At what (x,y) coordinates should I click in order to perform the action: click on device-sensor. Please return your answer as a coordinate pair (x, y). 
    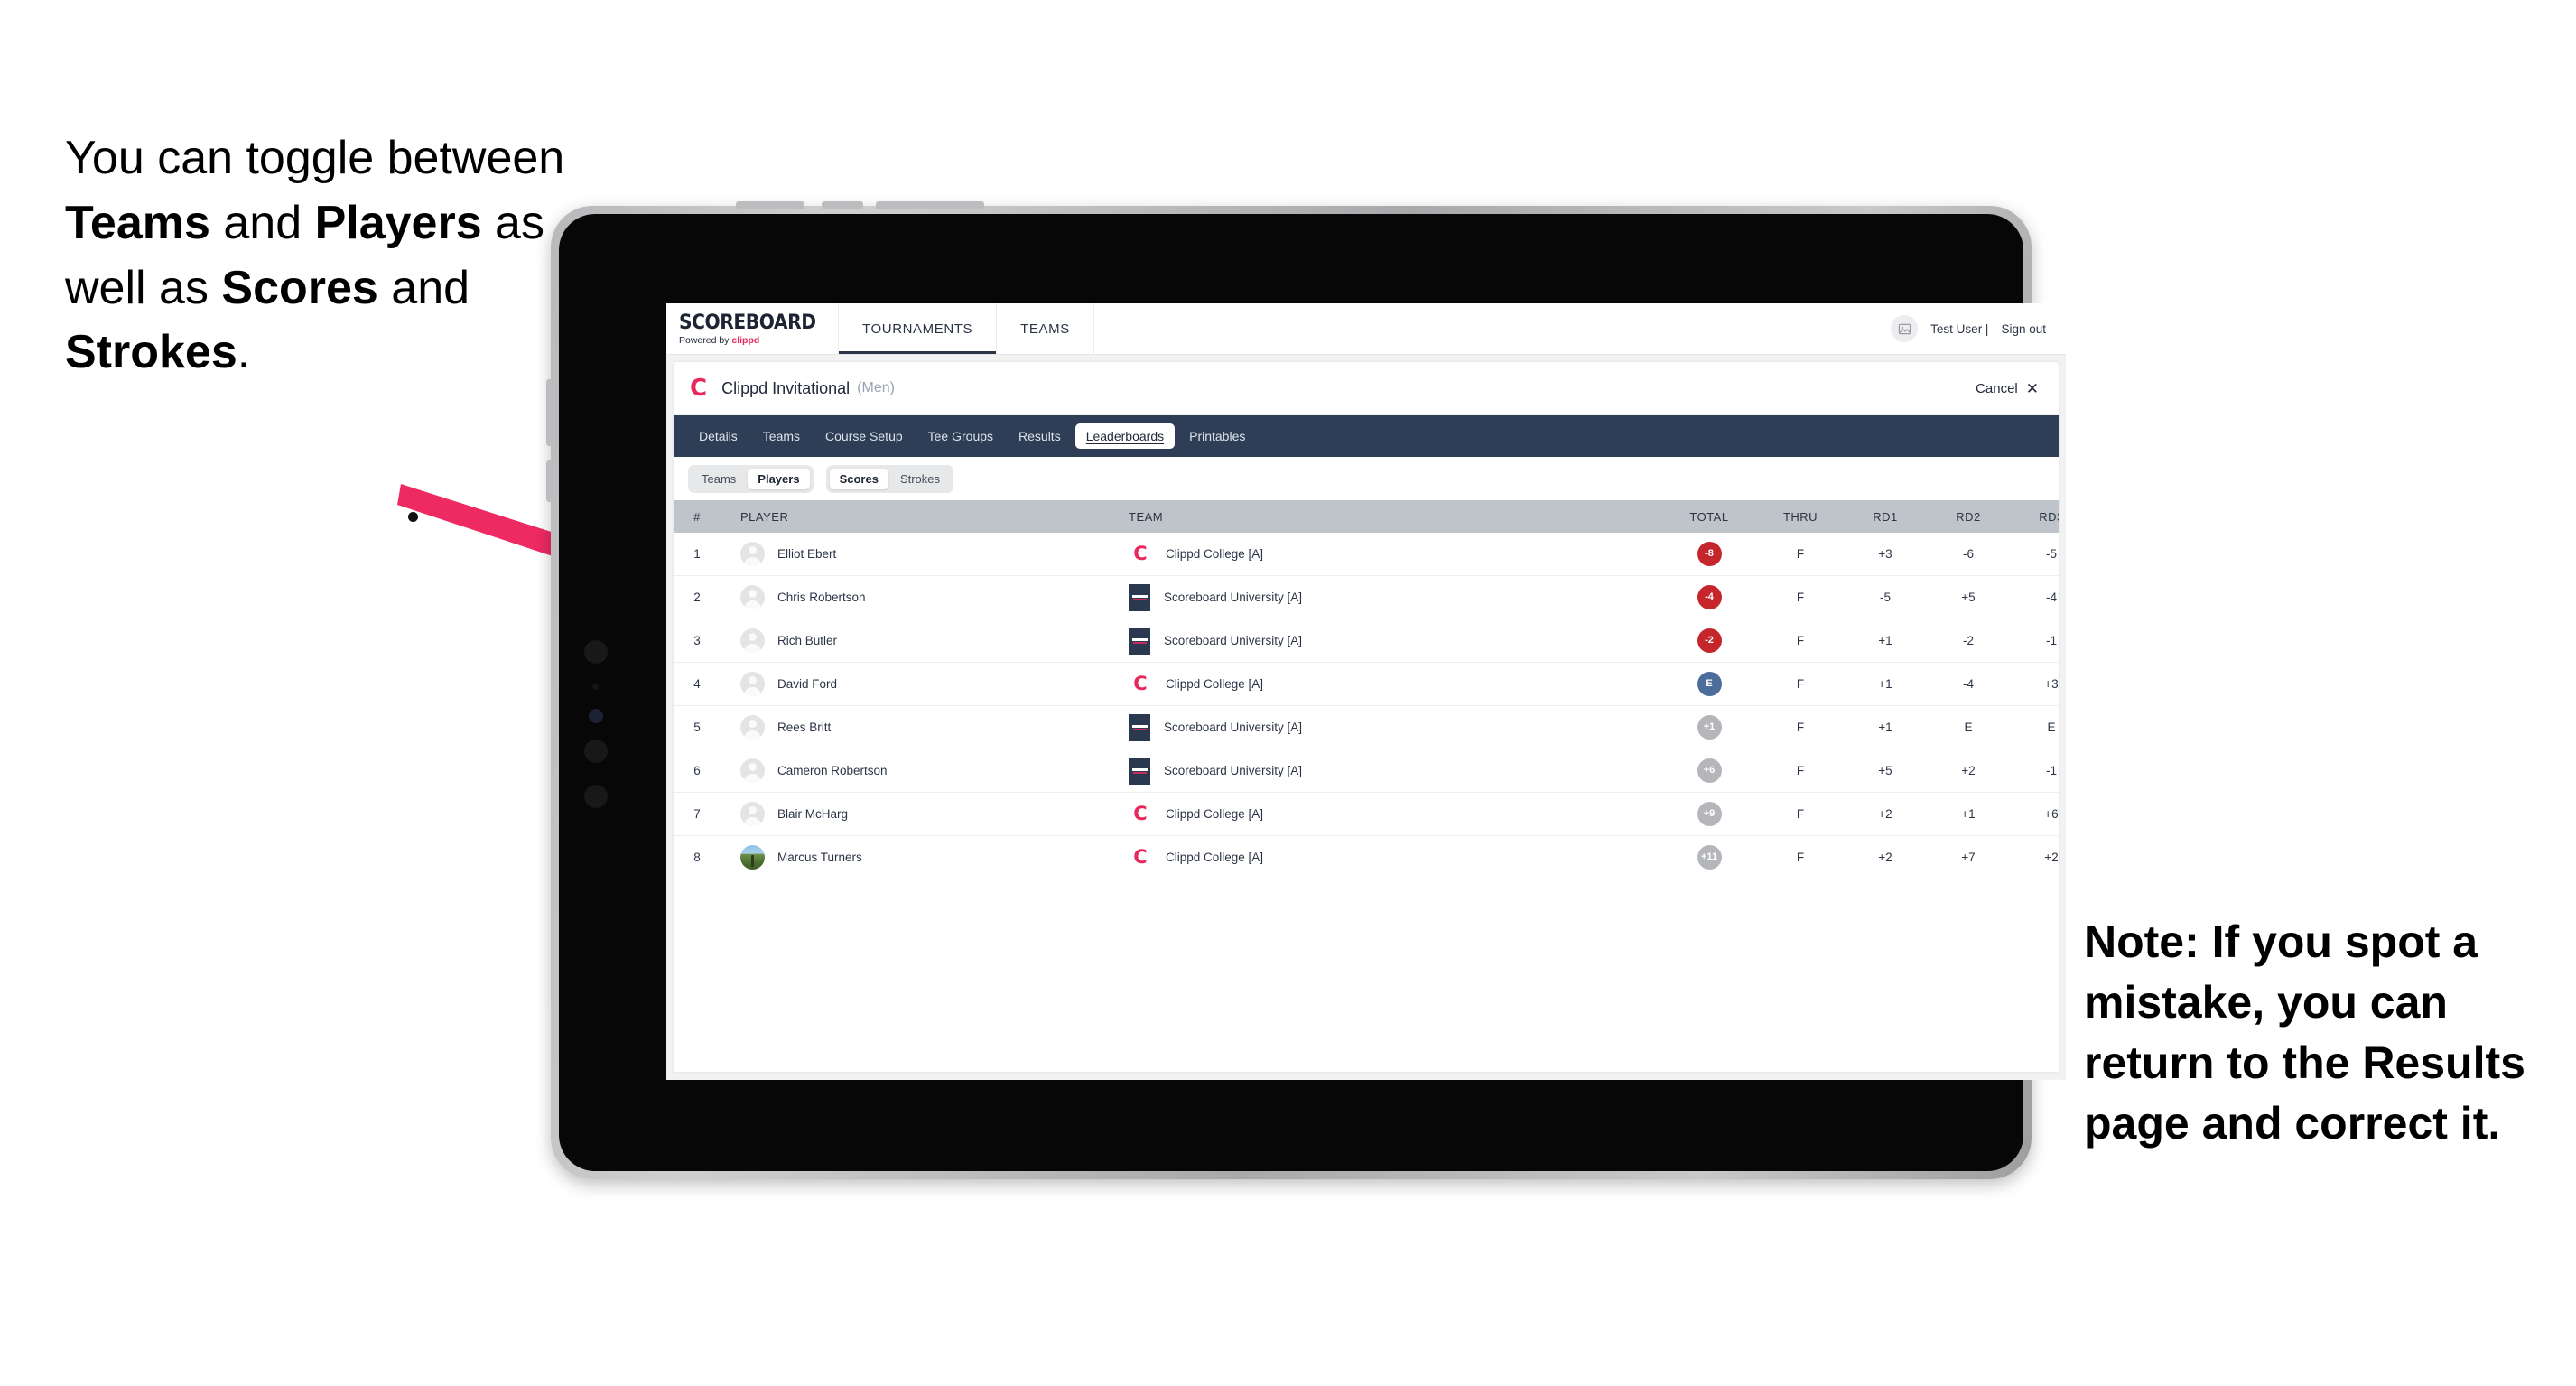
    Looking at the image, I should click on (596, 751).